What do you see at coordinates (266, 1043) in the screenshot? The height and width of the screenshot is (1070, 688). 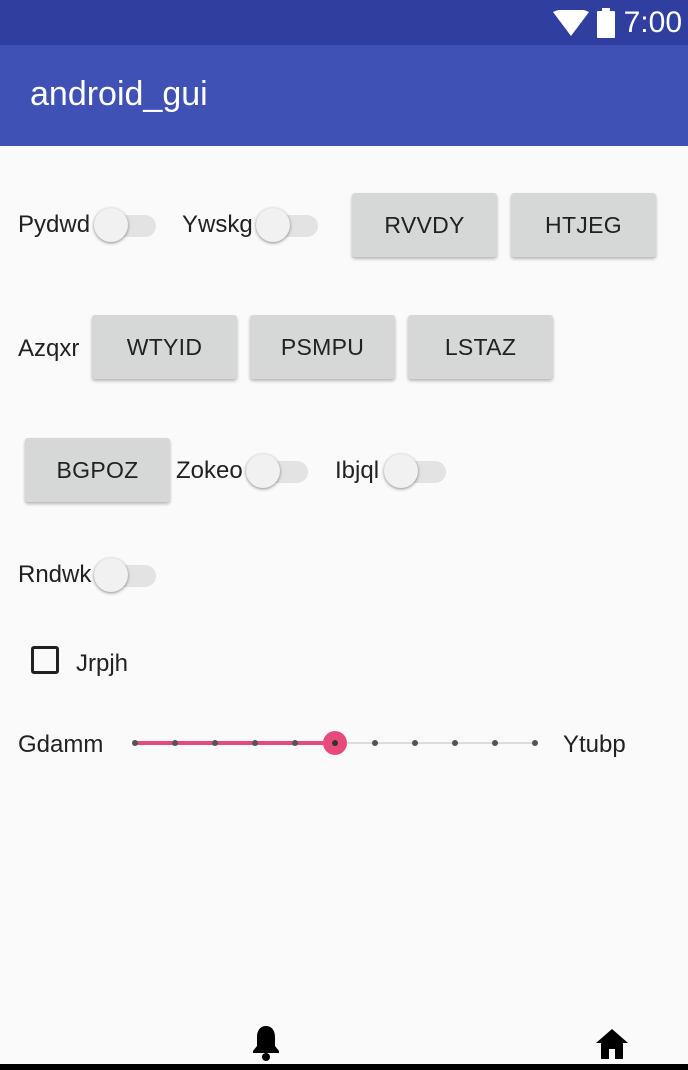 I see `bell-icon` at bounding box center [266, 1043].